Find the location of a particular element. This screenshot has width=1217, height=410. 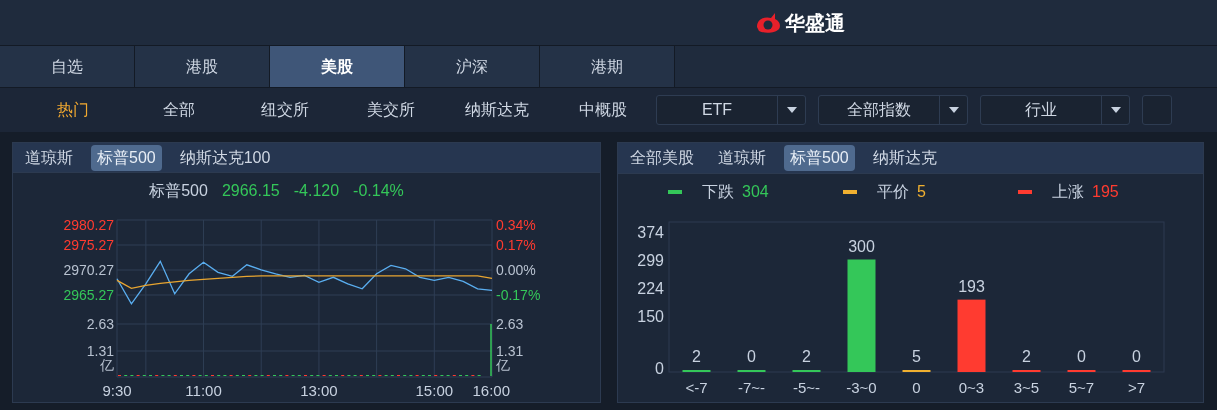

category-tab: 热门 is located at coordinates (73, 110).